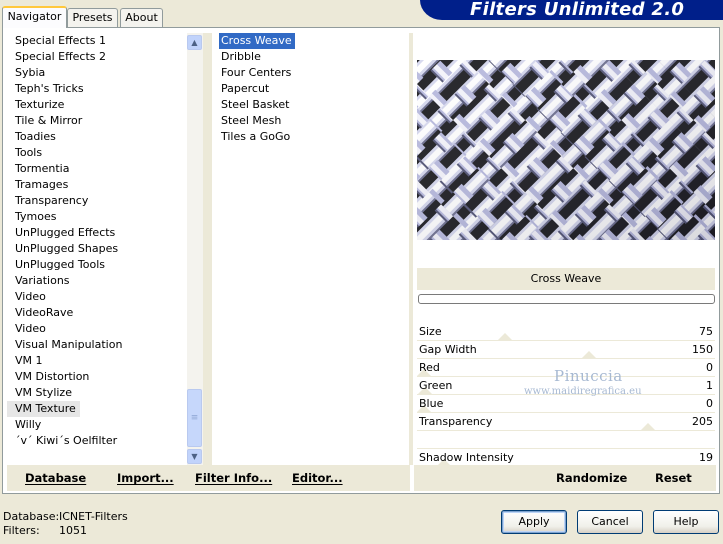 The width and height of the screenshot is (723, 544). What do you see at coordinates (97, 233) in the screenshot?
I see `category-item: UnPlugged Effects` at bounding box center [97, 233].